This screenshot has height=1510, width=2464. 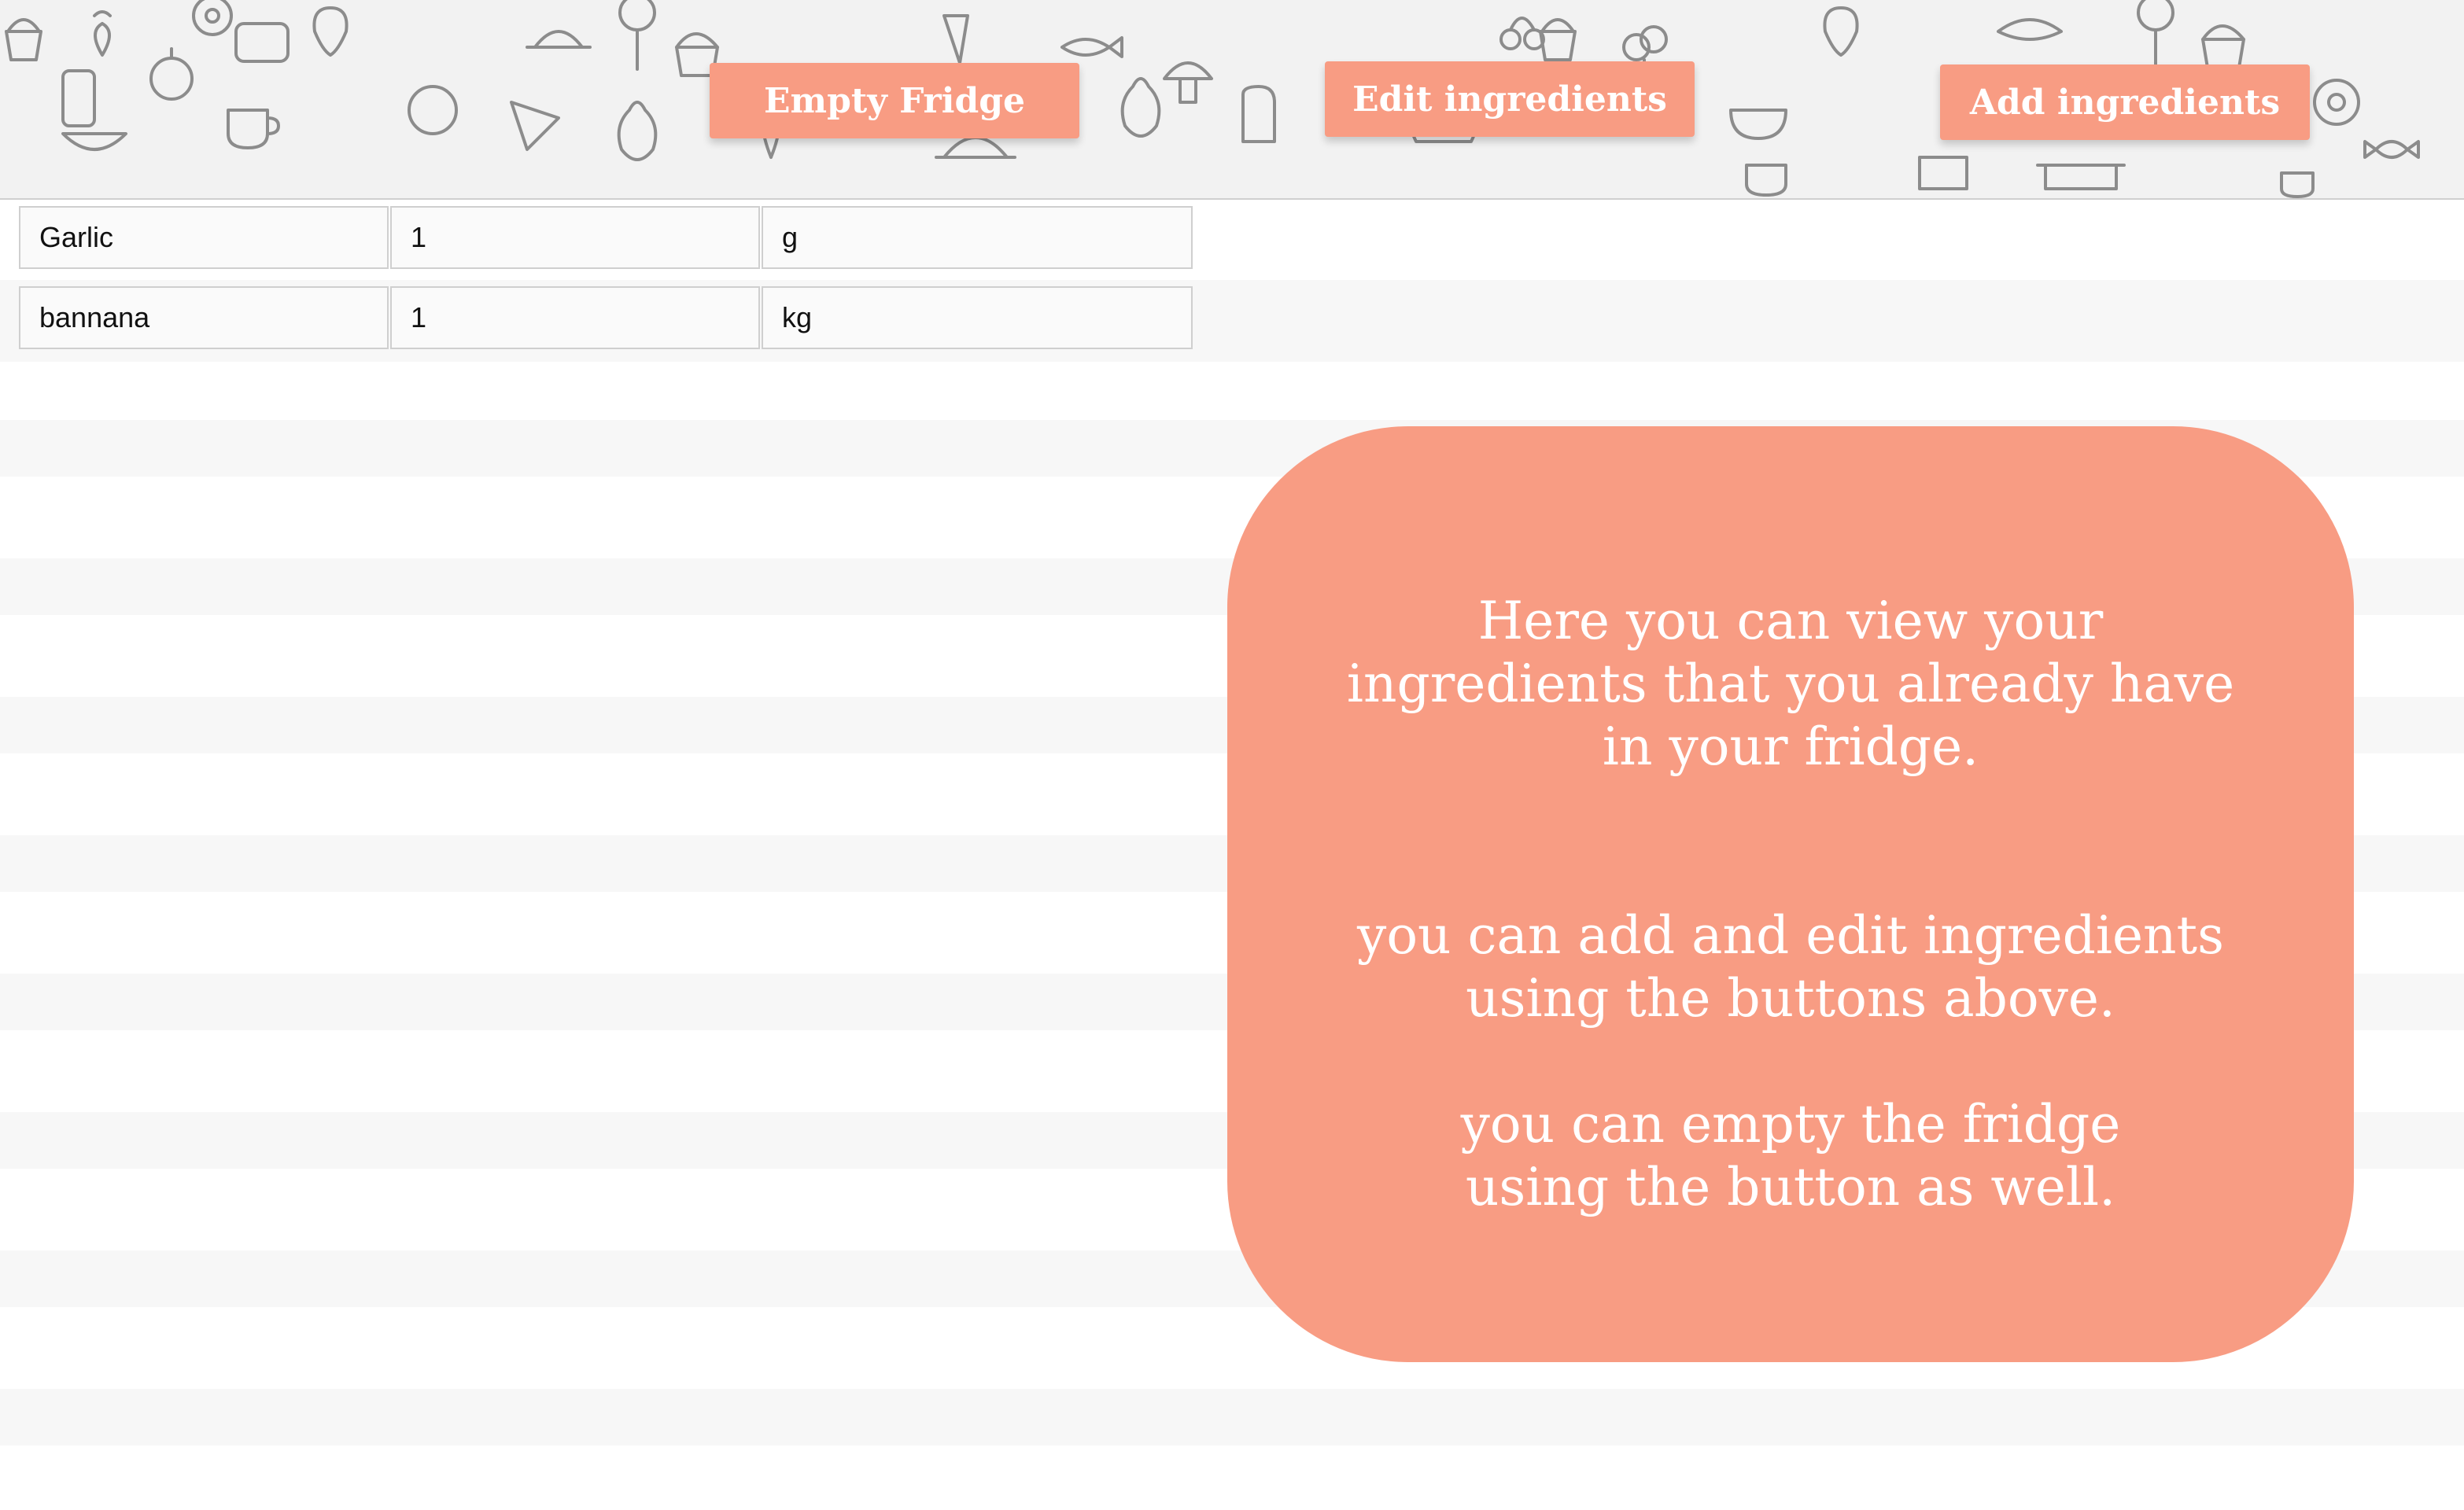 I want to click on ingredient-name-cell: bannana, so click(x=204, y=317).